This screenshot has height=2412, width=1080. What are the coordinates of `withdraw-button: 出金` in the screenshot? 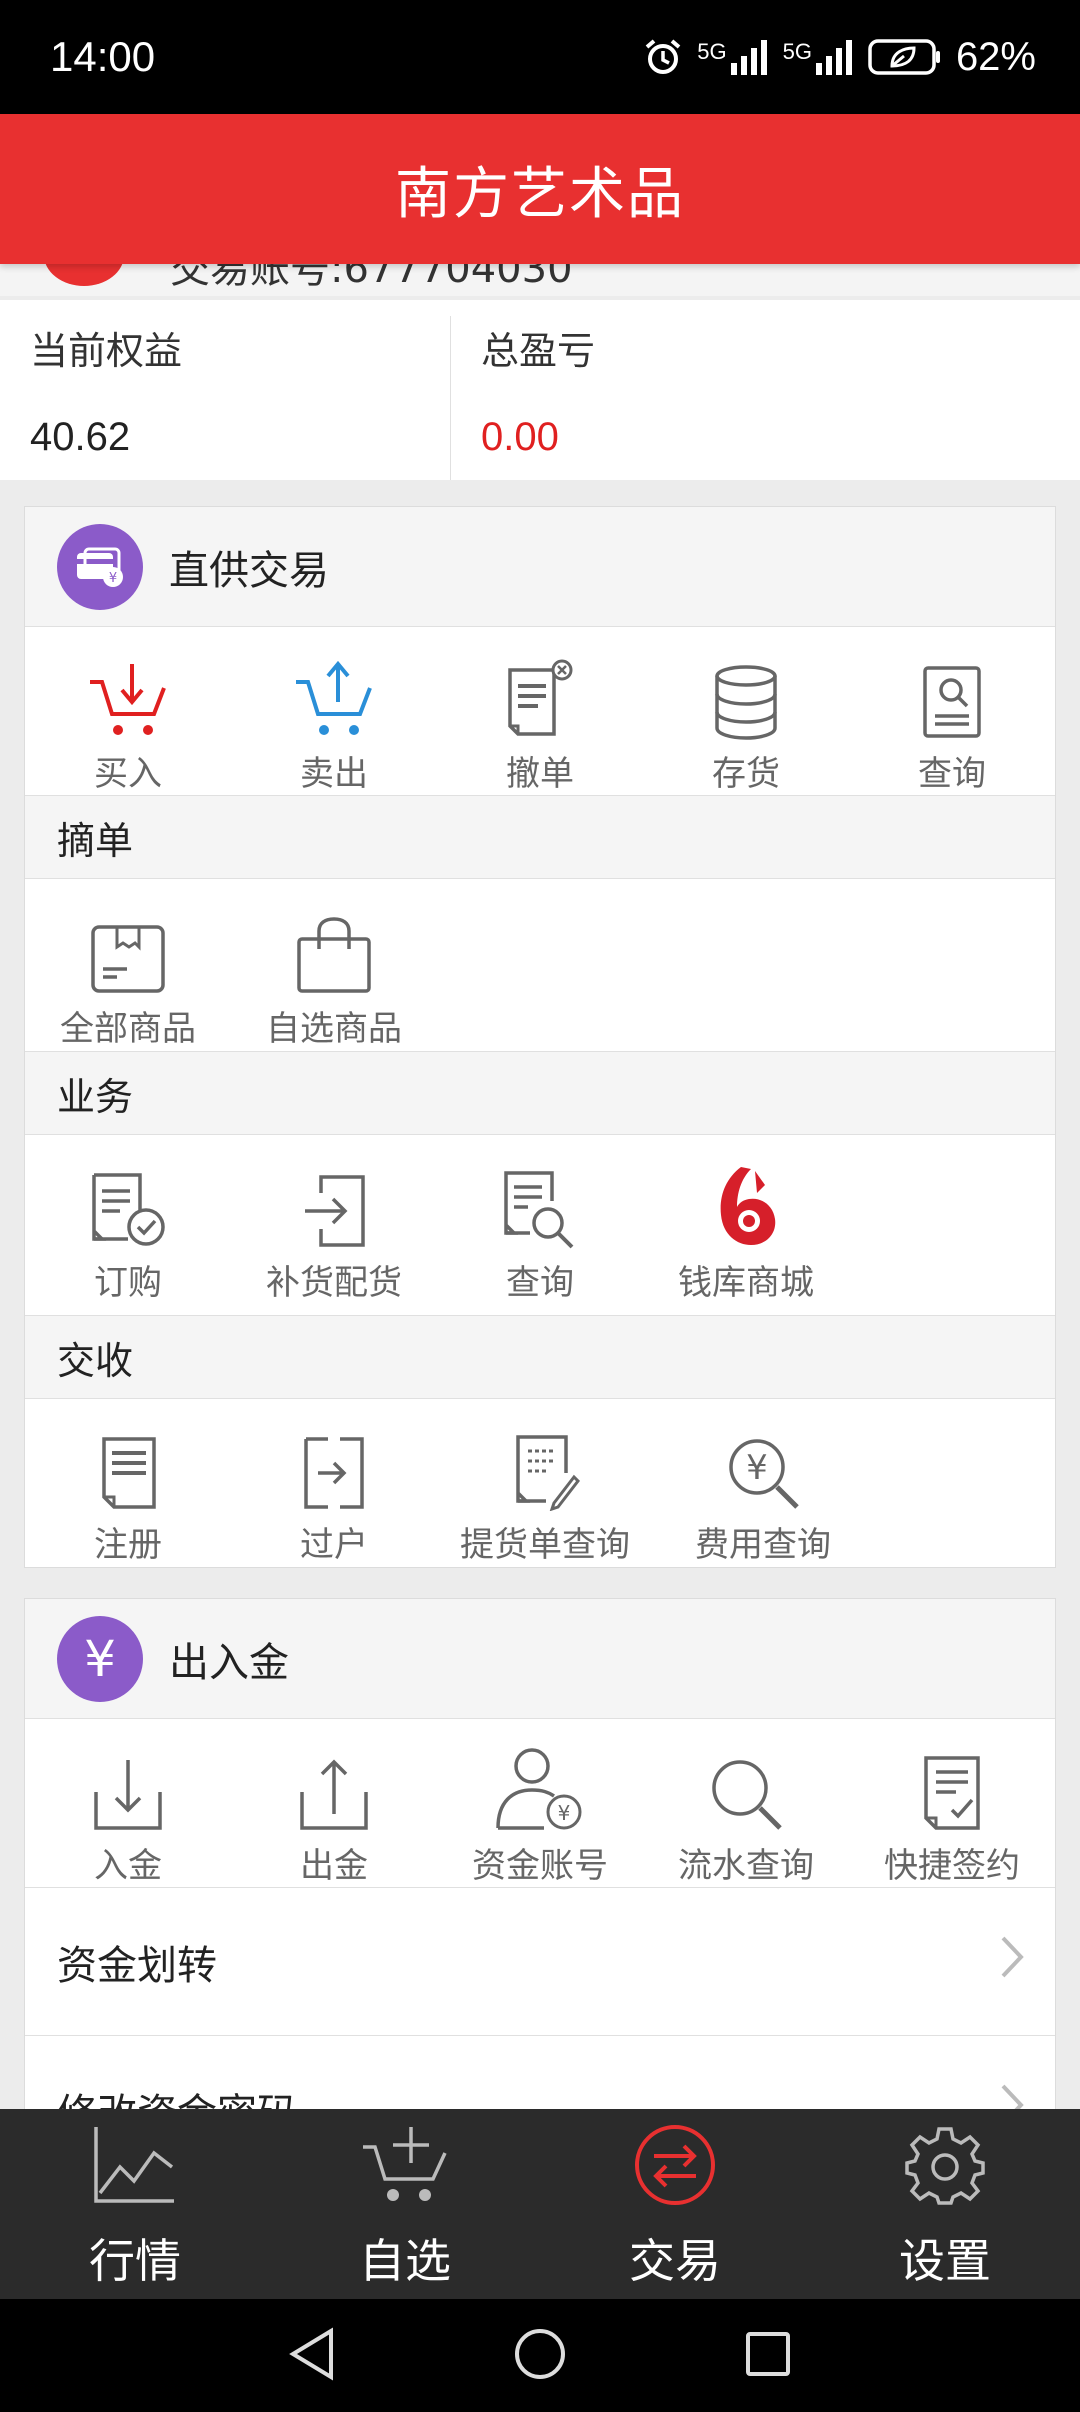 It's located at (334, 1812).